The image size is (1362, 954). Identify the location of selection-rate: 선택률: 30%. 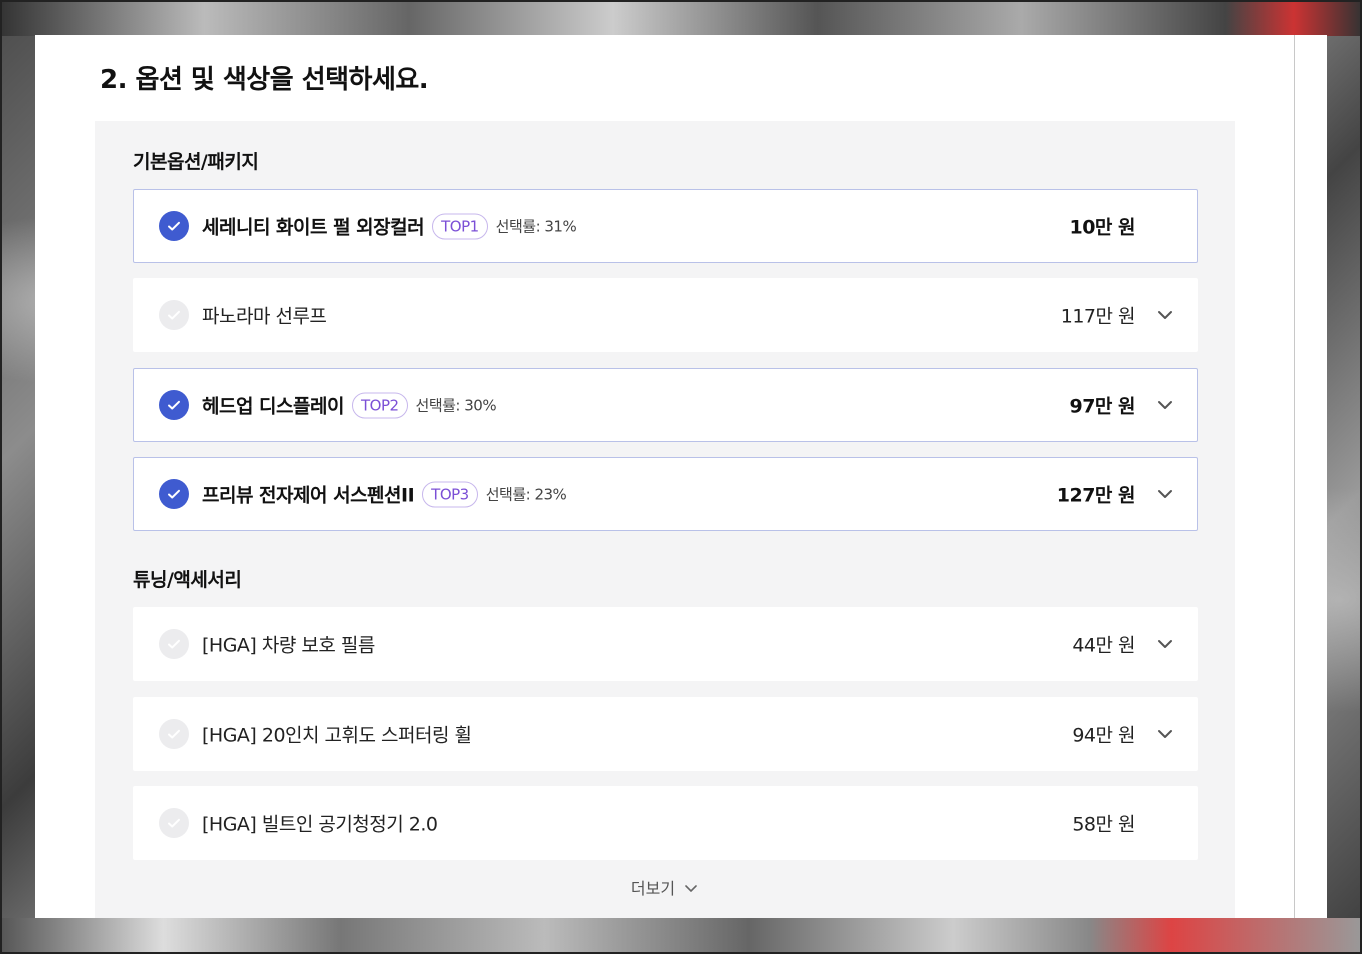
(456, 405).